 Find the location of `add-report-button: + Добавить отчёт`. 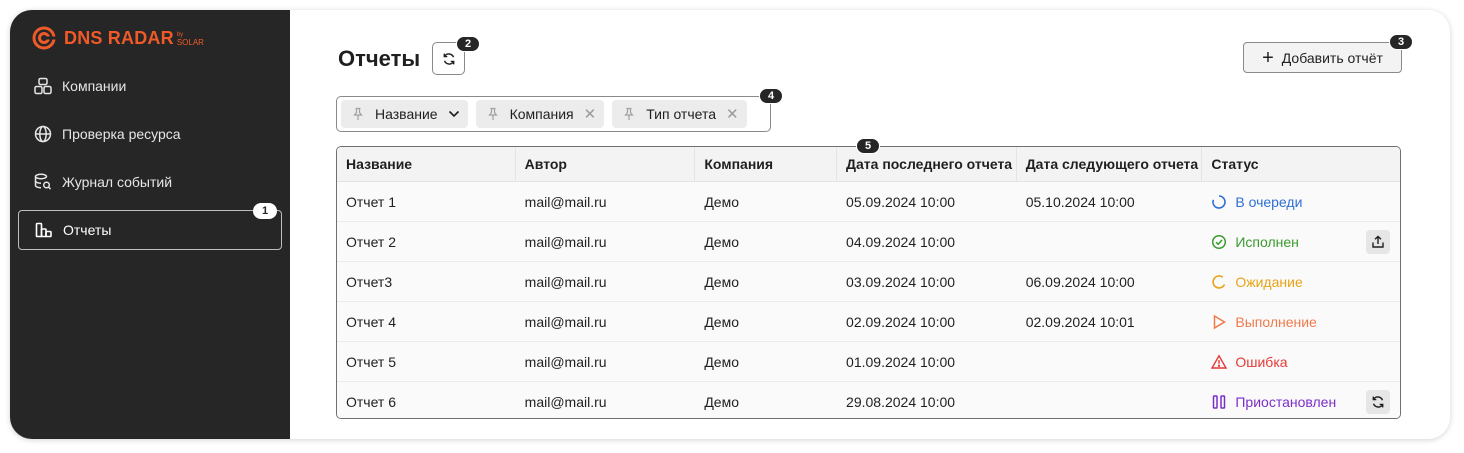

add-report-button: + Добавить отчёт is located at coordinates (1322, 57).